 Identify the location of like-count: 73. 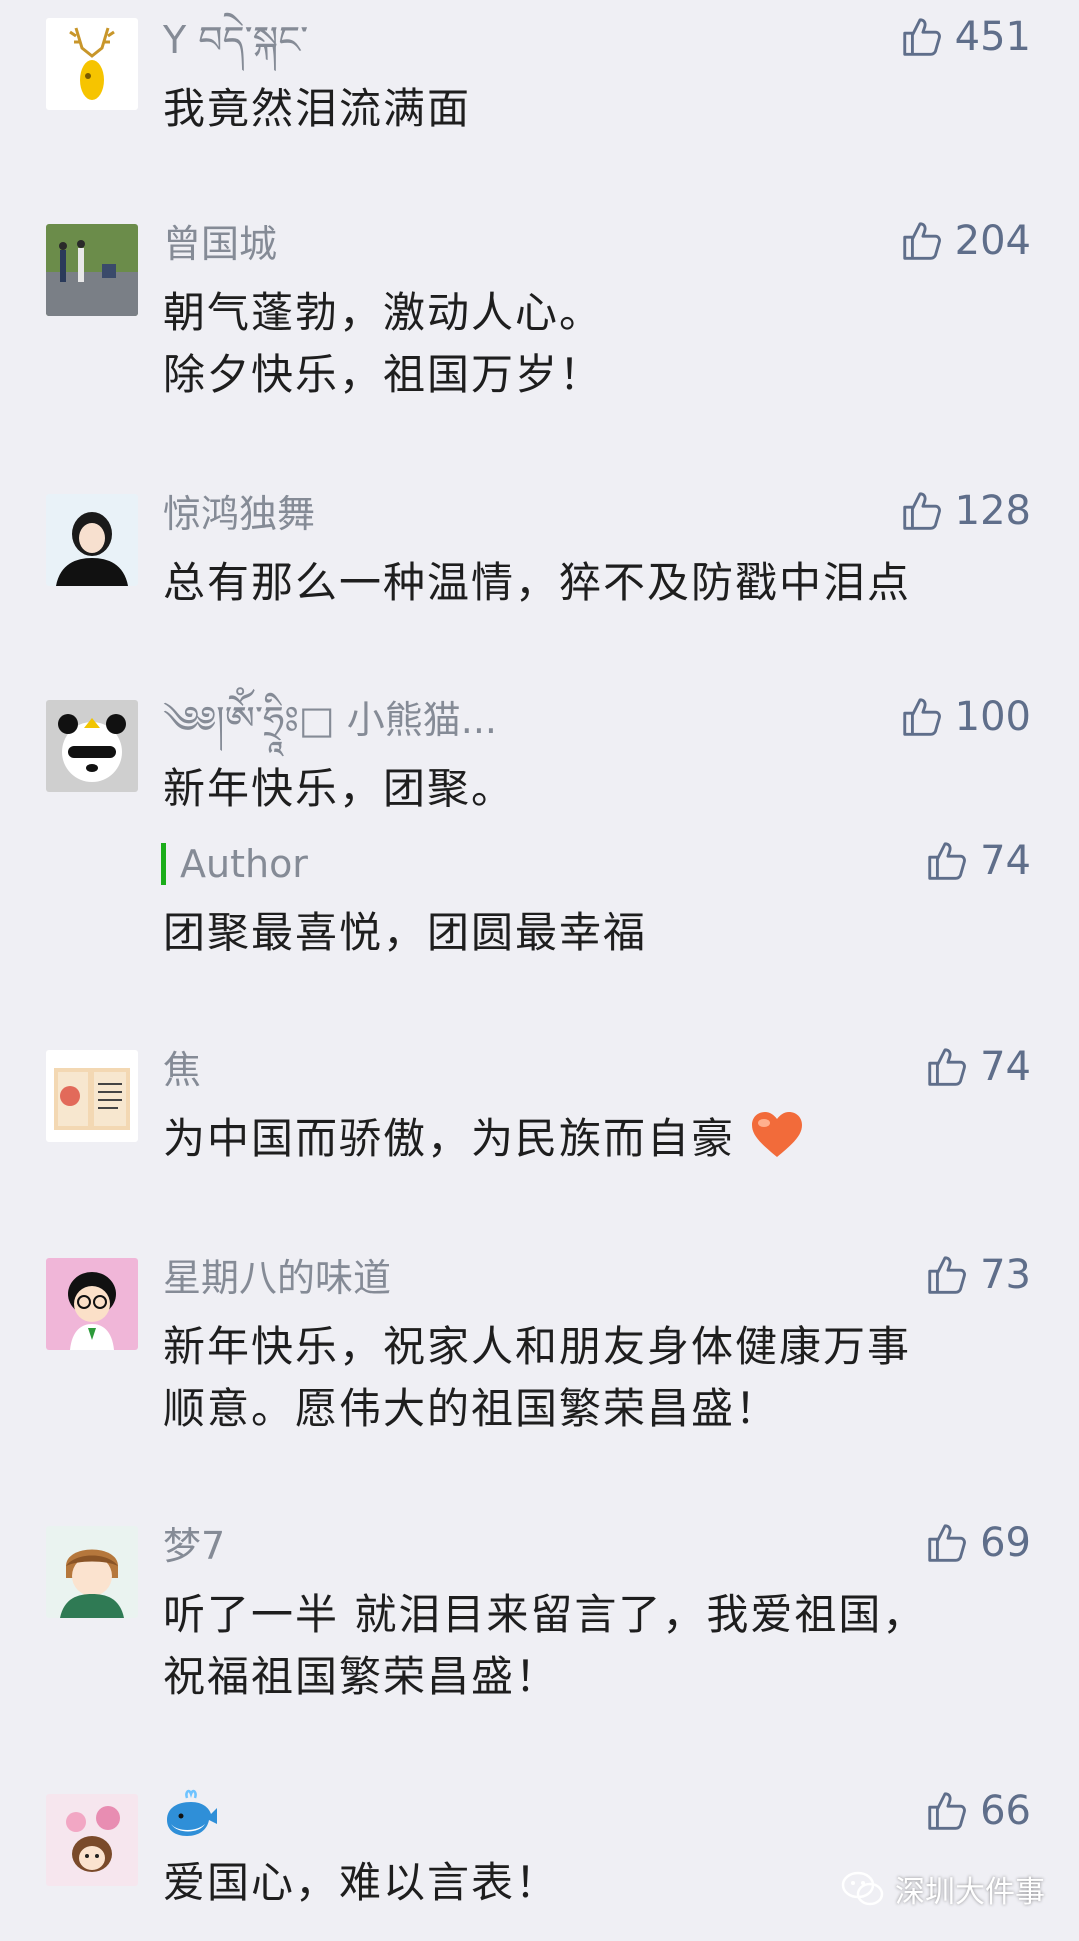
(1005, 1275).